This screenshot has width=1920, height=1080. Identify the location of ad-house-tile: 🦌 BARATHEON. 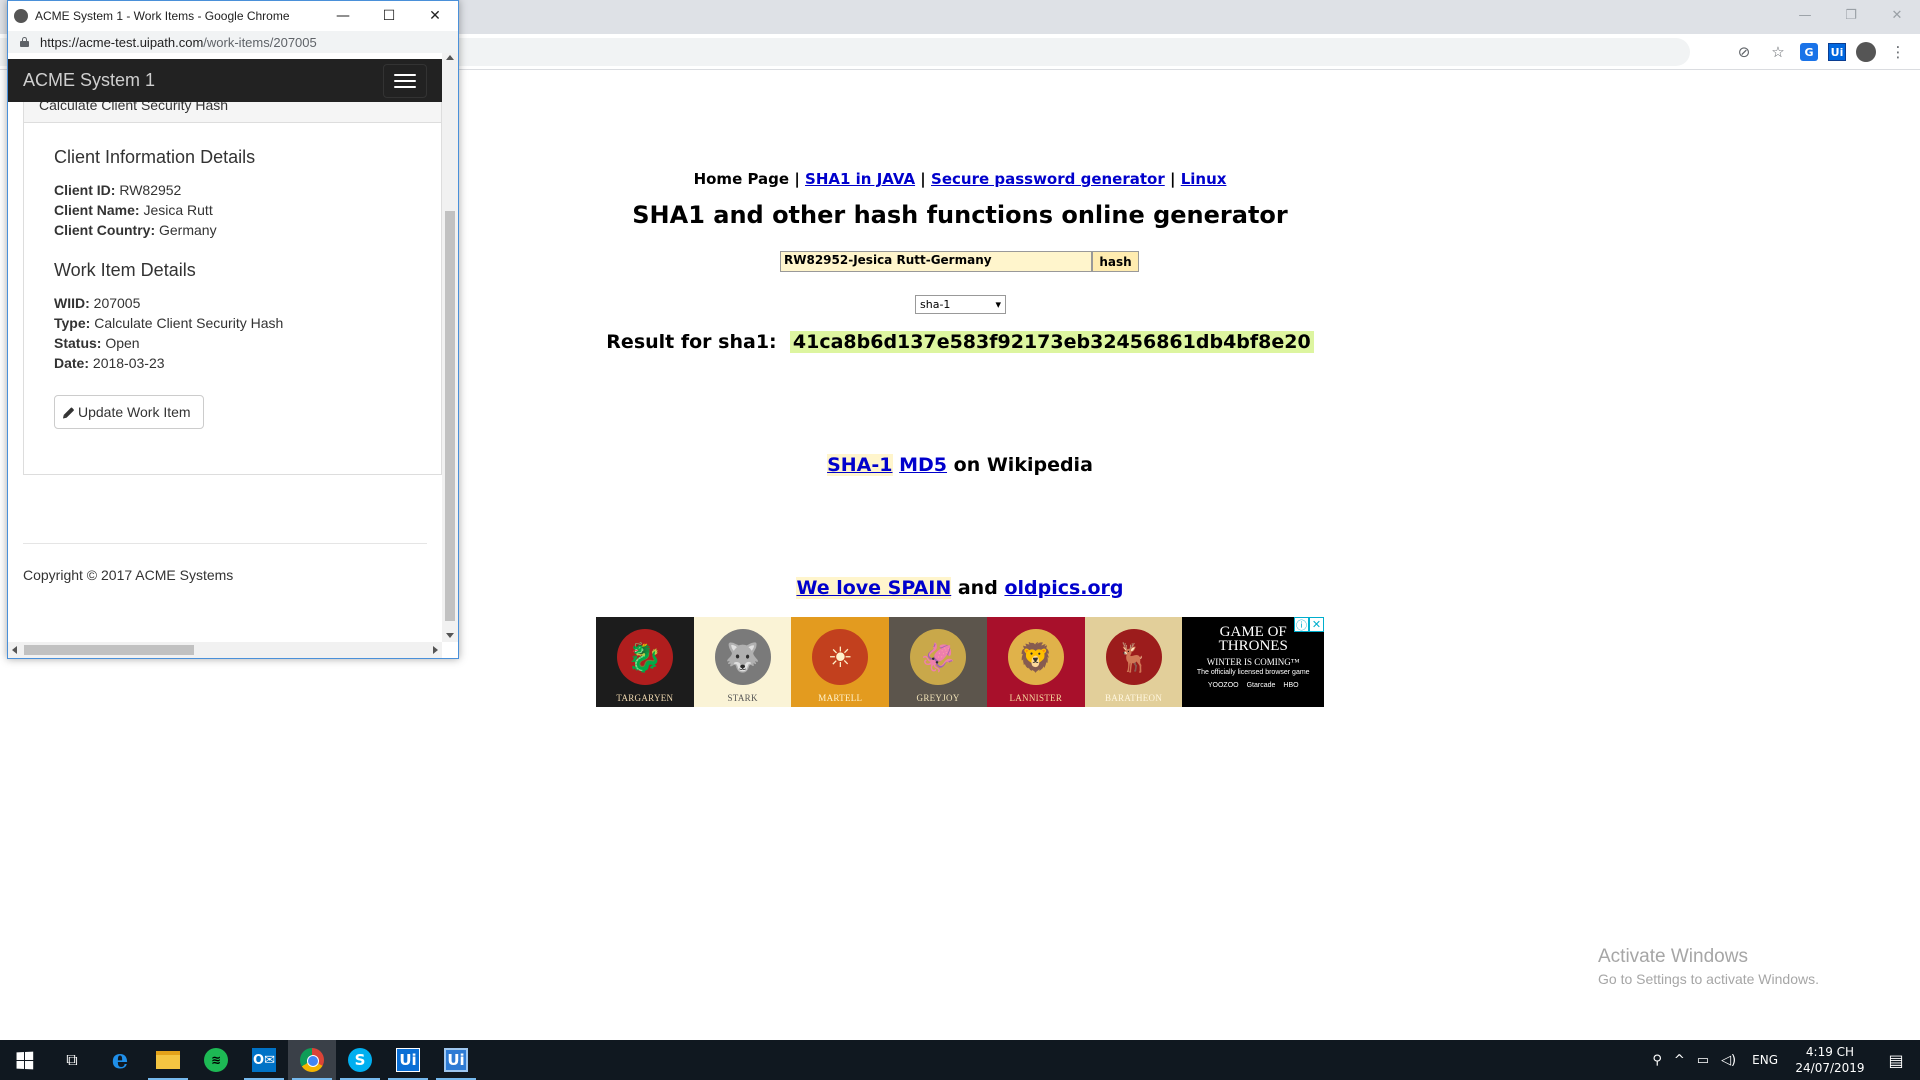
(1133, 662).